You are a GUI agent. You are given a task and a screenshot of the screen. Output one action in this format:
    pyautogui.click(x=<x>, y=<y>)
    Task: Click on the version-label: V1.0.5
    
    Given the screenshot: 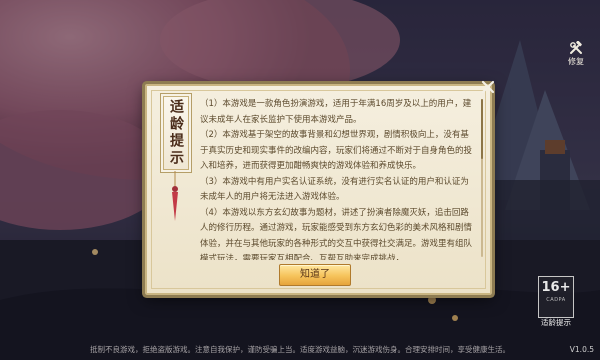 What is the action you would take?
    pyautogui.click(x=581, y=349)
    